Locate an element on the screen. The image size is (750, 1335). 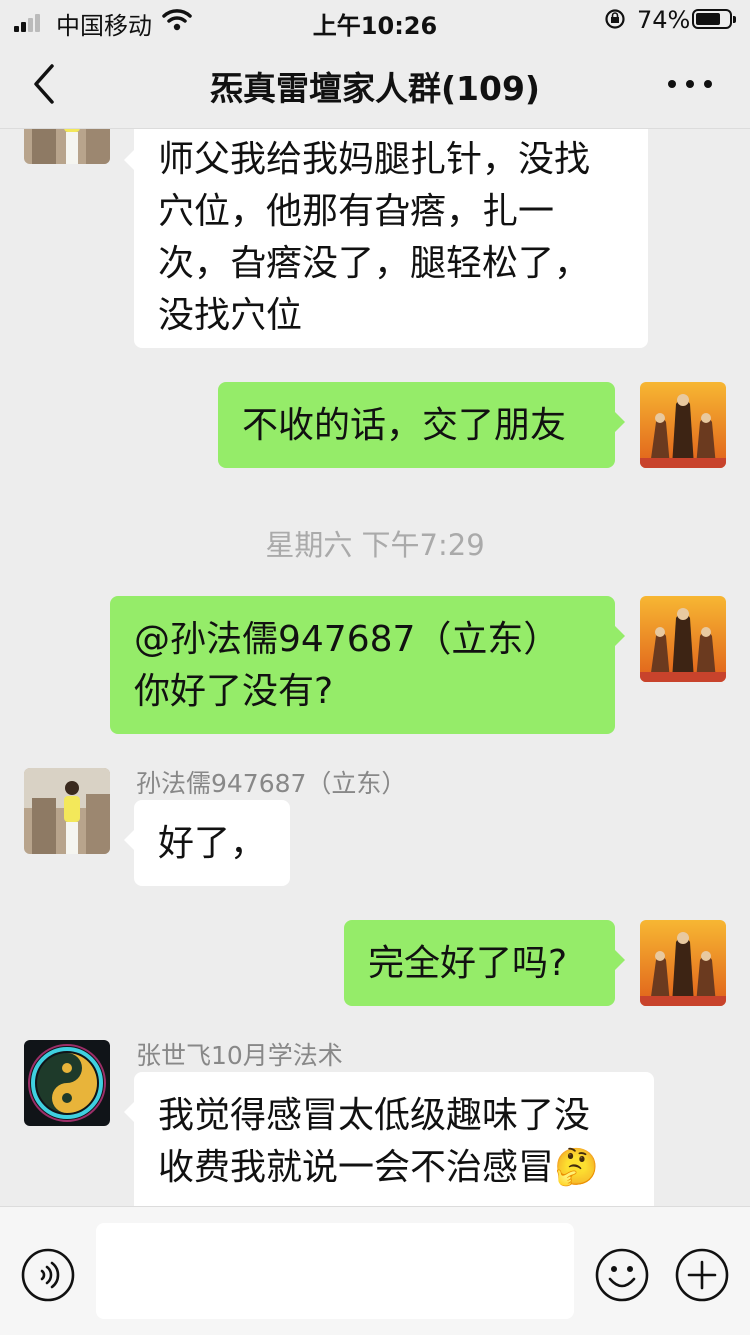
voice-input-button is located at coordinates (48, 1275).